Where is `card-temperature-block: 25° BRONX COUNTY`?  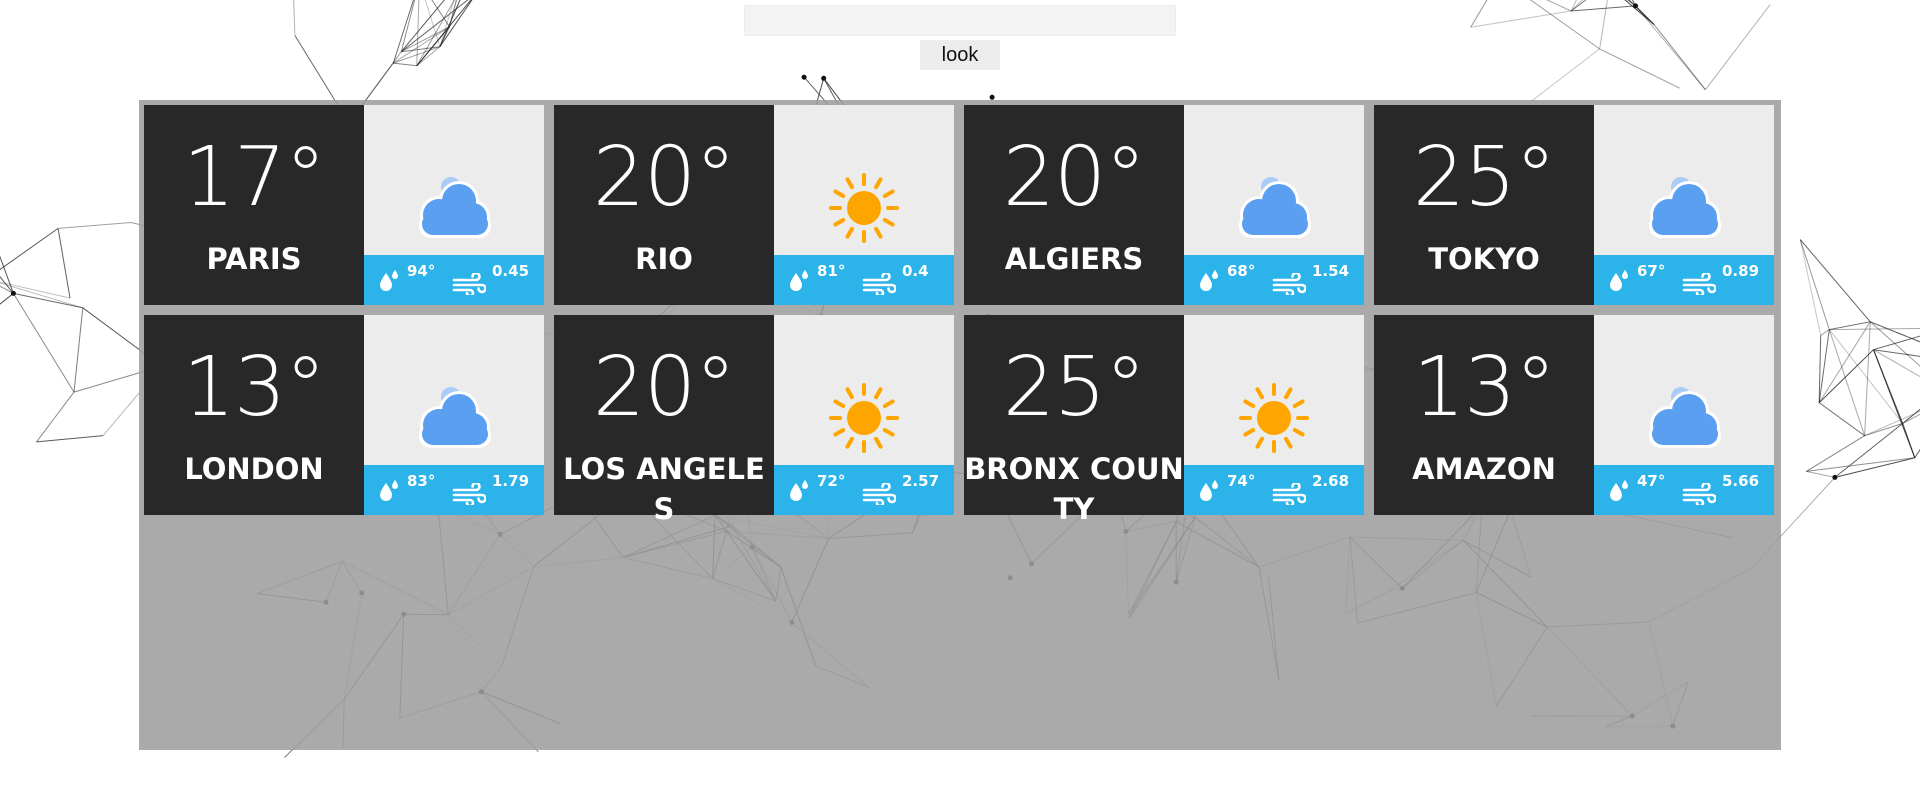
card-temperature-block: 25° BRONX COUNTY is located at coordinates (1074, 420).